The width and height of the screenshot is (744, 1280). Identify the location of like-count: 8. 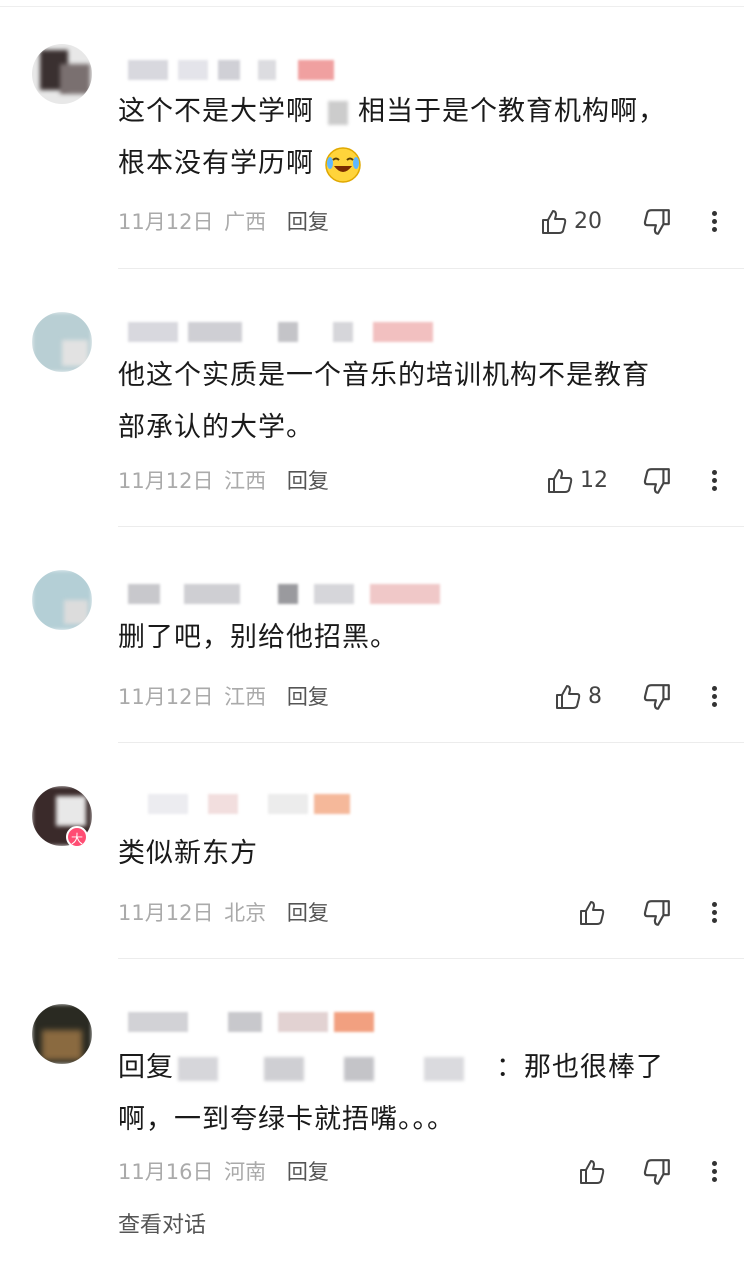
(595, 696).